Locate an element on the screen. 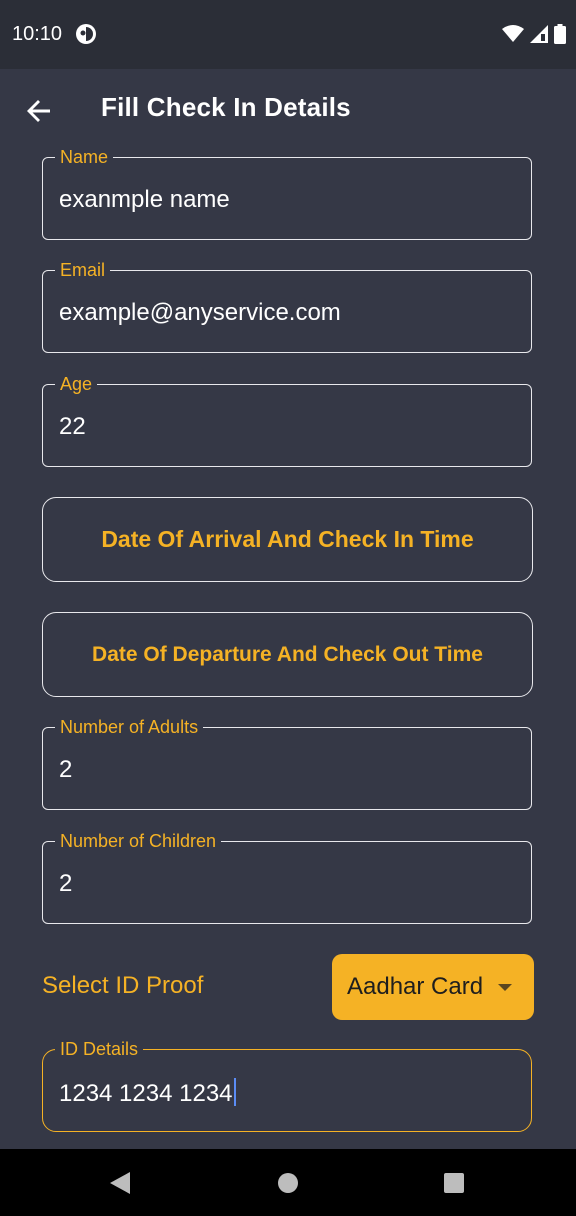  arrival-datetime-button: Date Of Arrival And Check In Time is located at coordinates (287, 539).